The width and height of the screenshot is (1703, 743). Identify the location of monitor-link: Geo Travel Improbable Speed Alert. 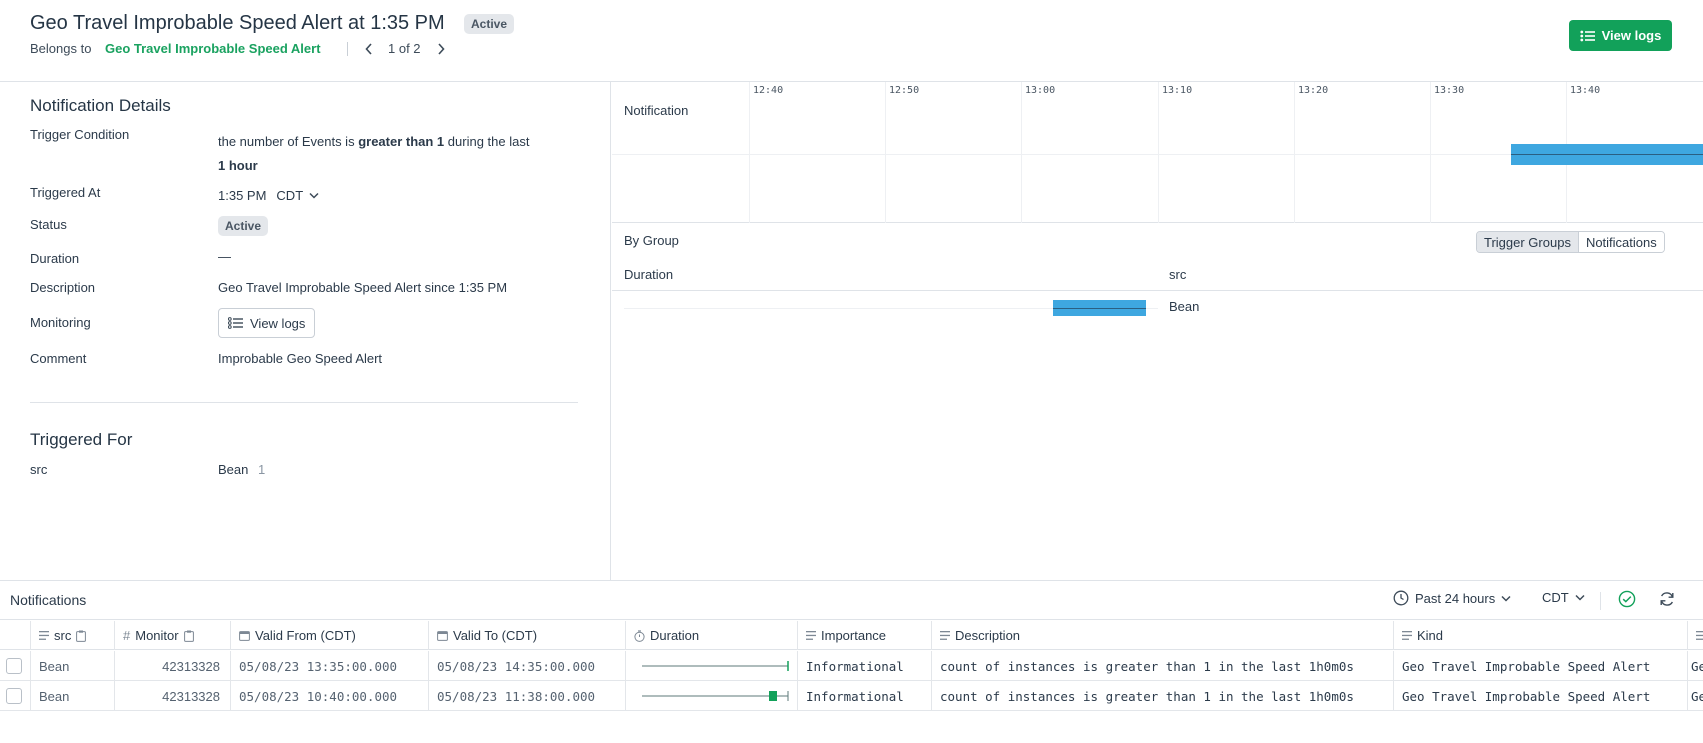
(213, 48).